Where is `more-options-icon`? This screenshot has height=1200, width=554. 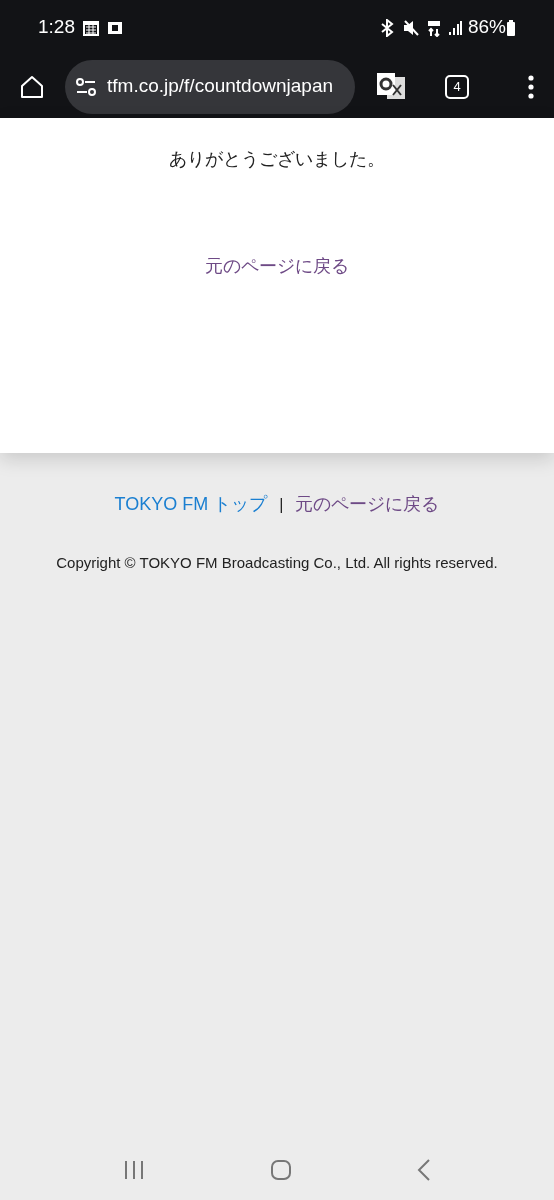 more-options-icon is located at coordinates (531, 86).